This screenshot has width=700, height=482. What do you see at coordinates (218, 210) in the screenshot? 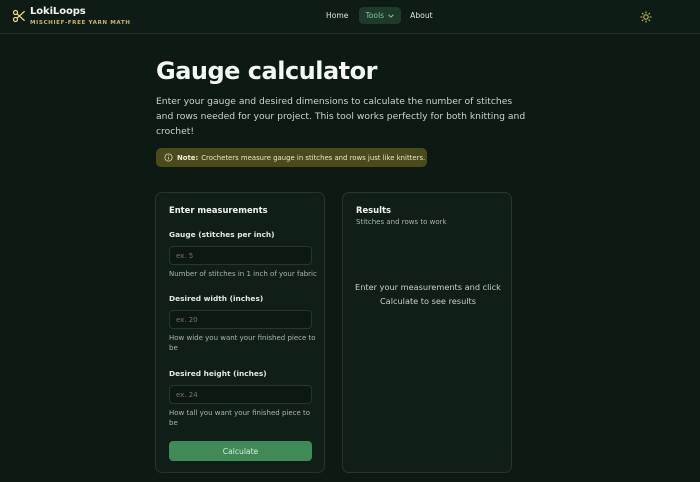
I see `measurements-title: Enter measurements` at bounding box center [218, 210].